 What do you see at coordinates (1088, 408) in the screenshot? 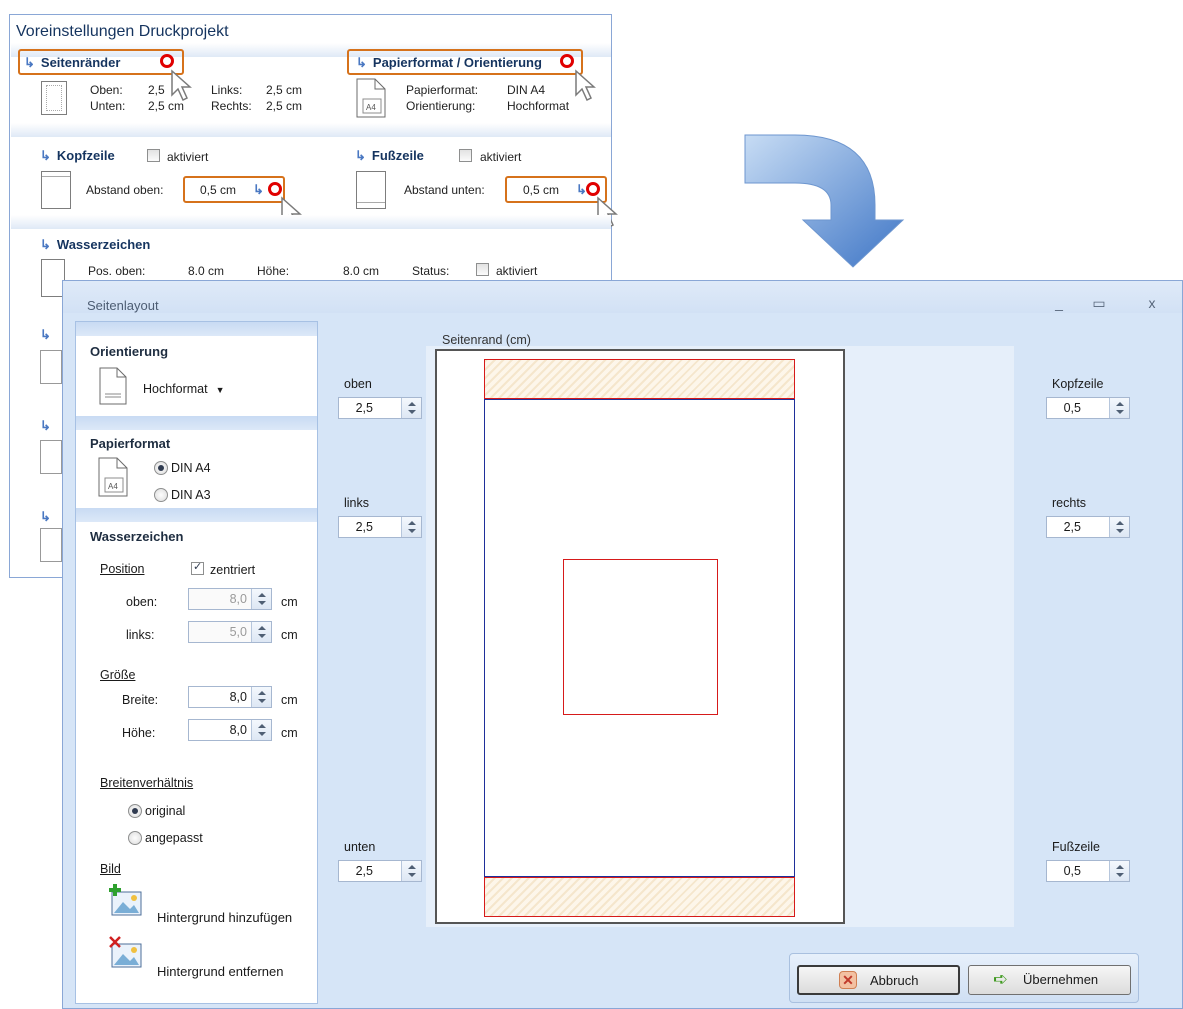
I see `header-distance-spinner: 0,5` at bounding box center [1088, 408].